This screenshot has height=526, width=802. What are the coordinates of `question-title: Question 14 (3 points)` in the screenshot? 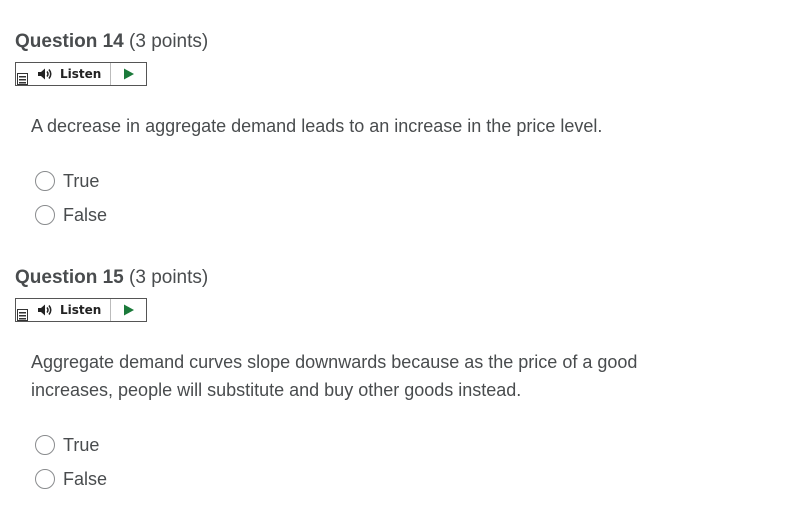 It's located at (400, 42).